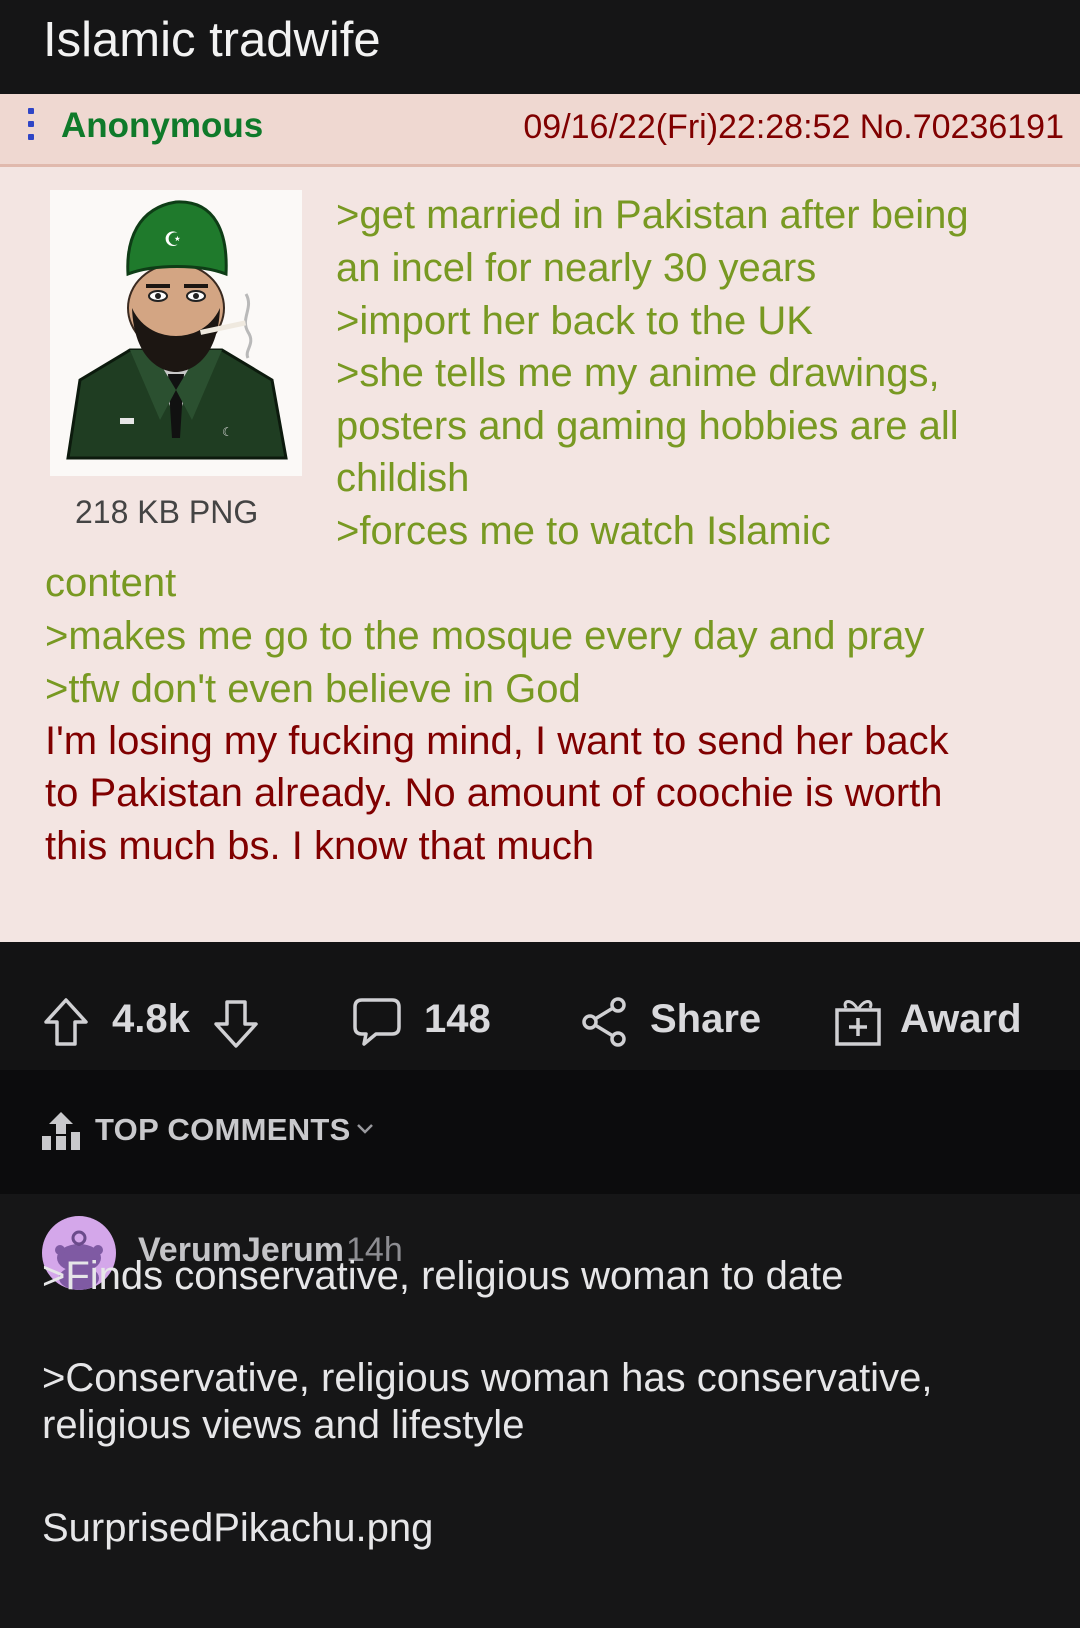 This screenshot has height=1628, width=1080. I want to click on chan-line-1: >get married in Pakistan after being, so click(652, 215).